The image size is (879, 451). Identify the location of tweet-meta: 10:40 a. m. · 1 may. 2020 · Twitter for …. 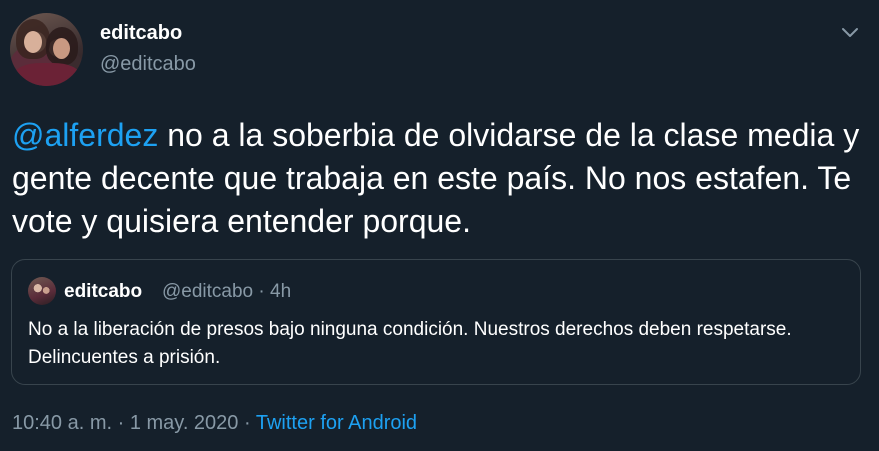
(214, 423).